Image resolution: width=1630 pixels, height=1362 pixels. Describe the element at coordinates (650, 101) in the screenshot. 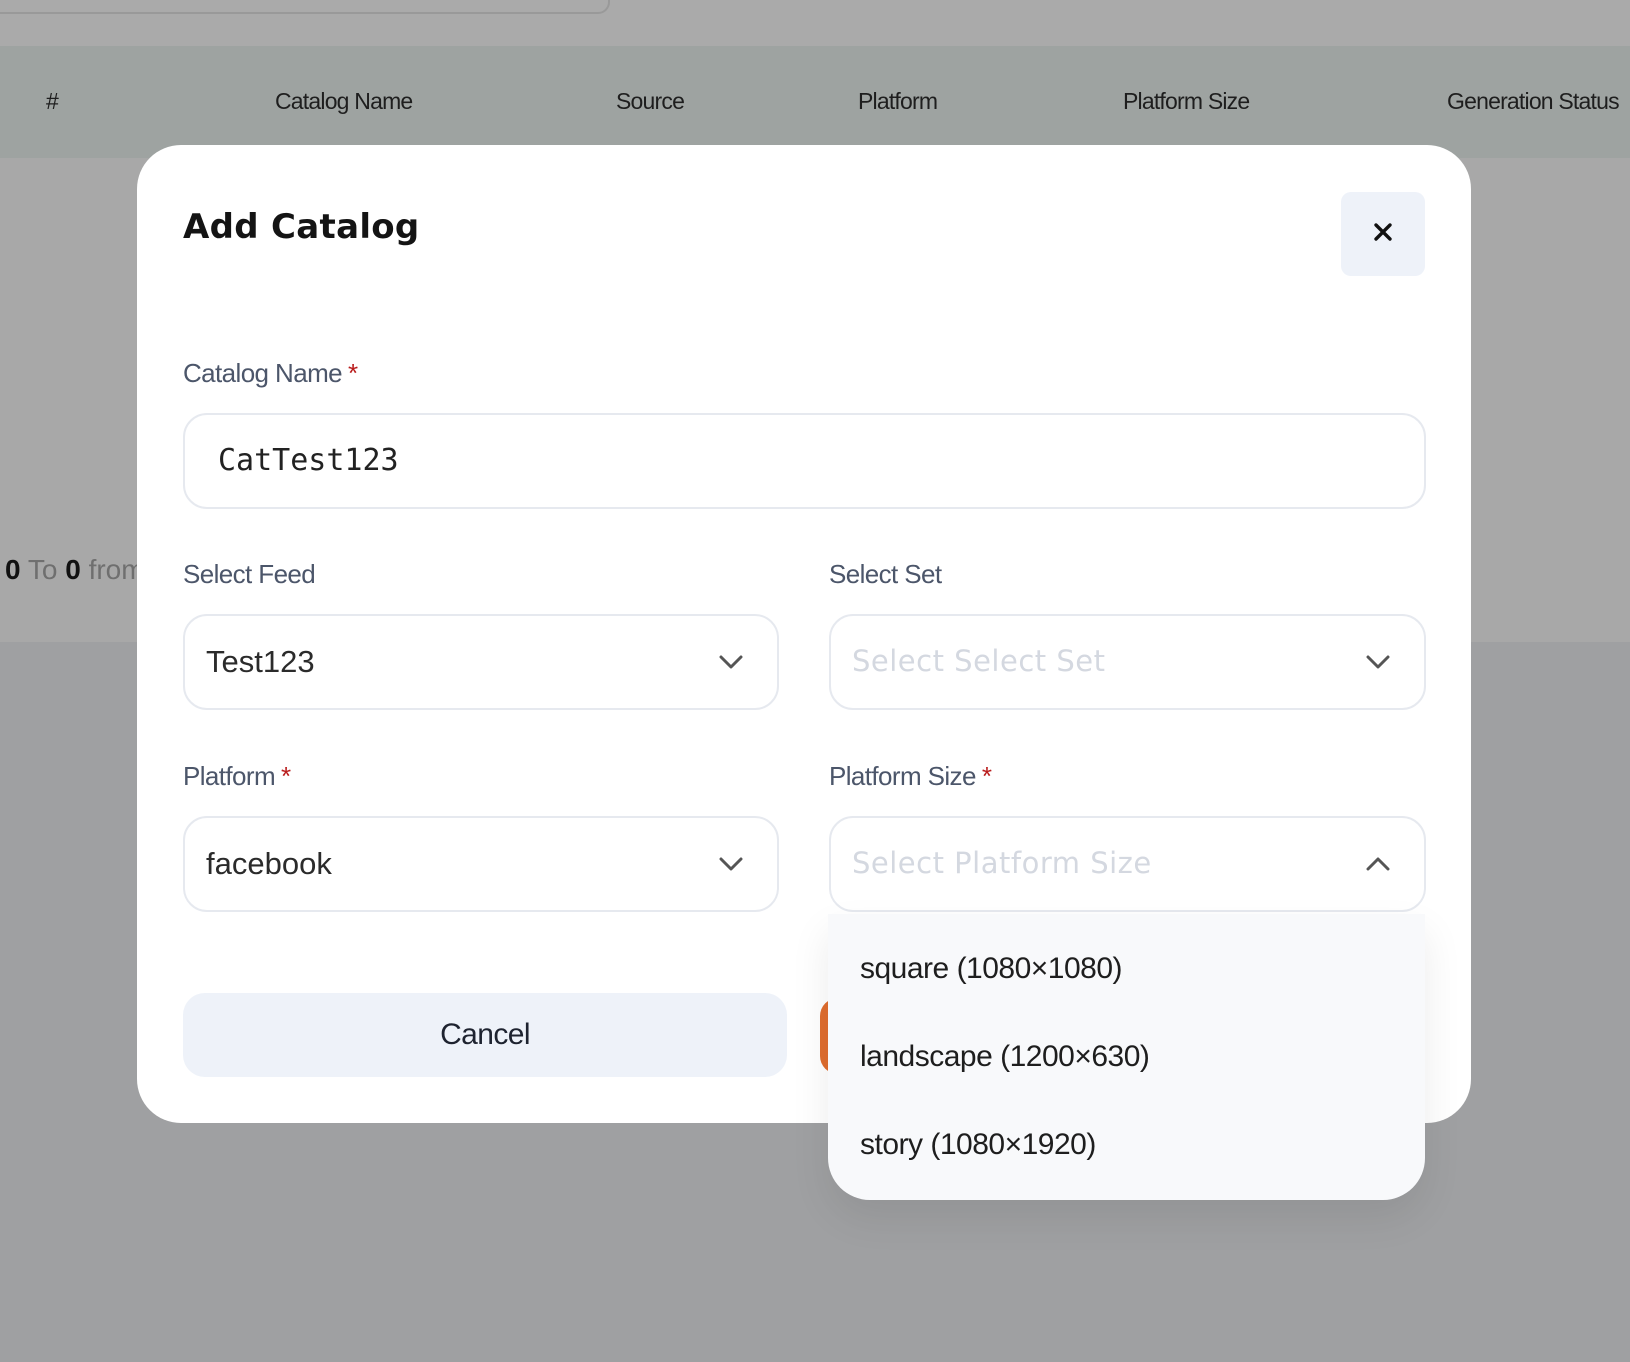

I see `column-header-source: Source` at that location.